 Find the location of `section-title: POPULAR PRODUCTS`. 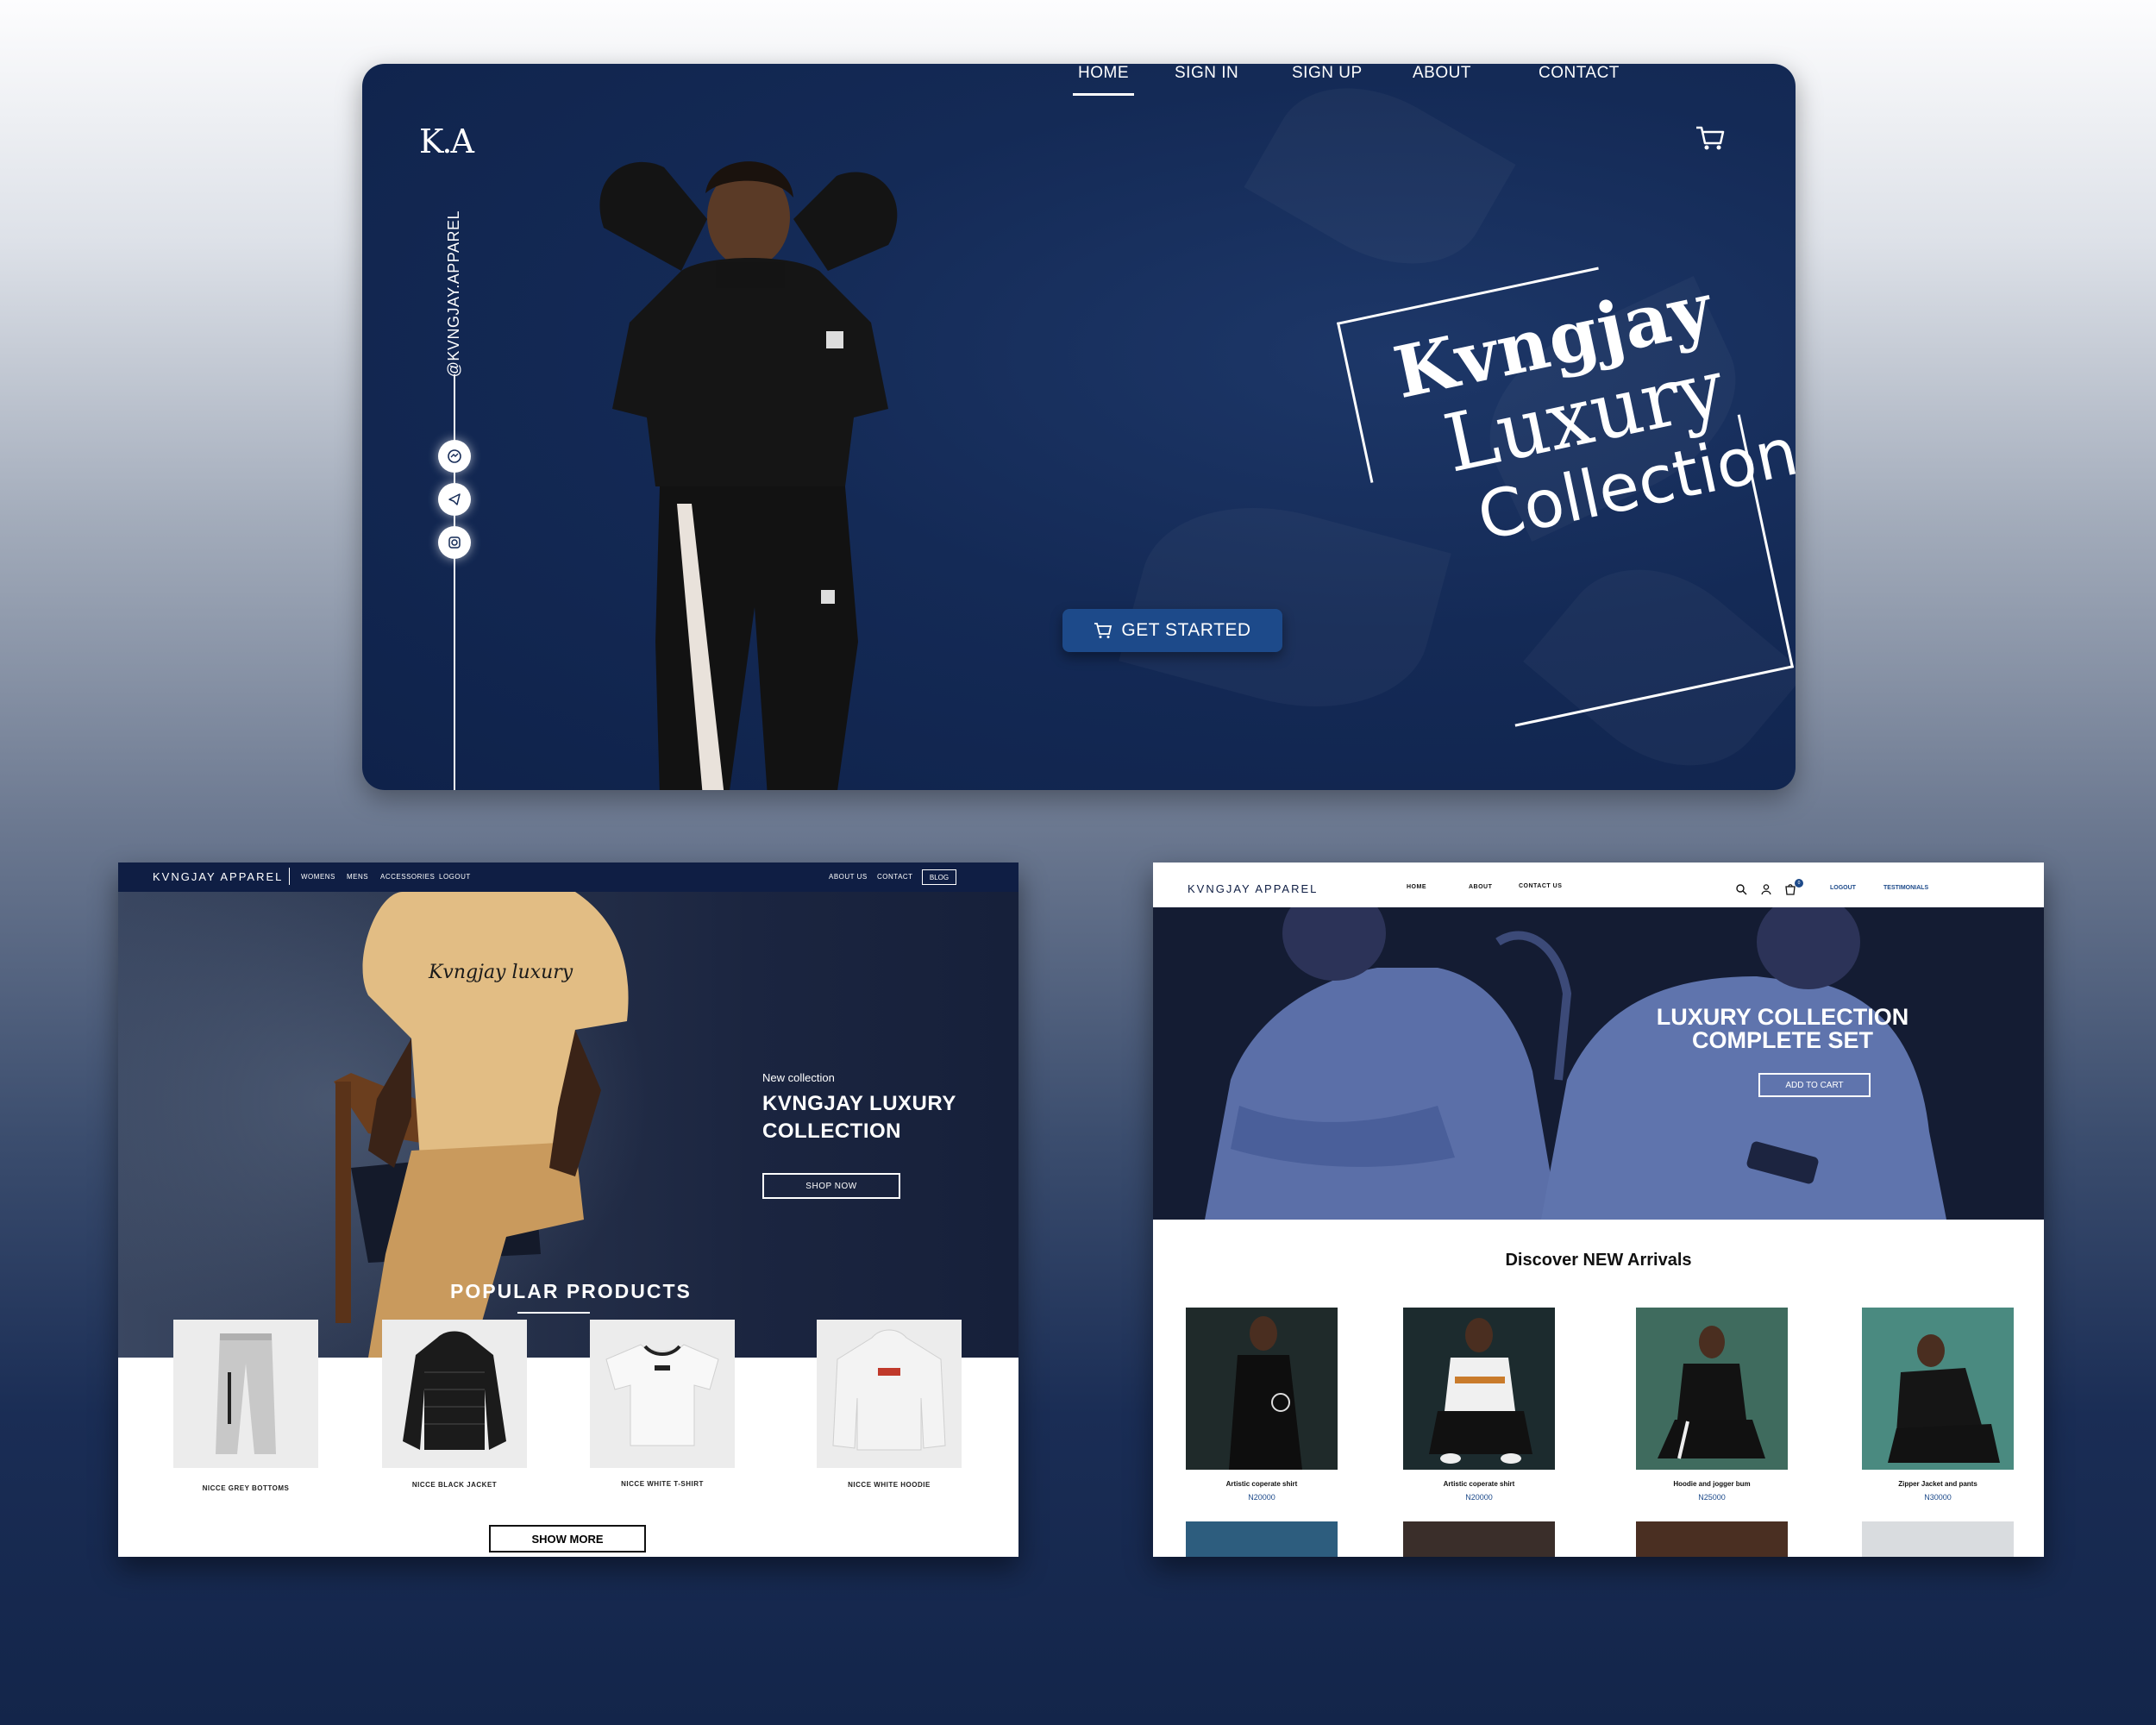

section-title: POPULAR PRODUCTS is located at coordinates (571, 1291).